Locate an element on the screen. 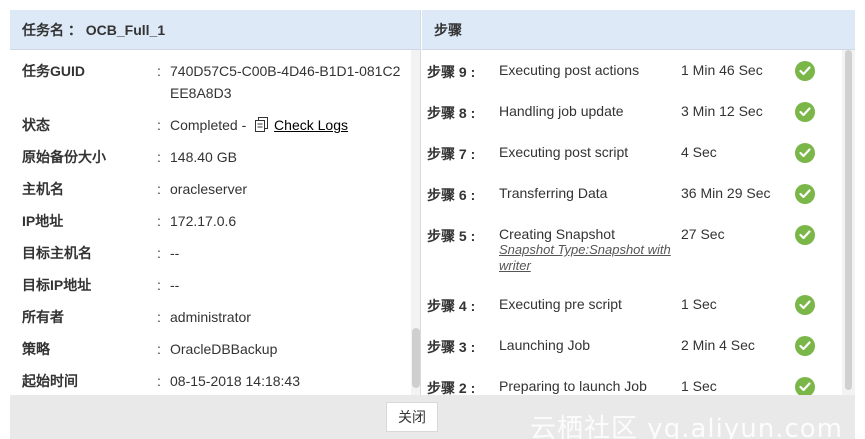  info-value: 08-15-2018 14:18:43 is located at coordinates (235, 381).